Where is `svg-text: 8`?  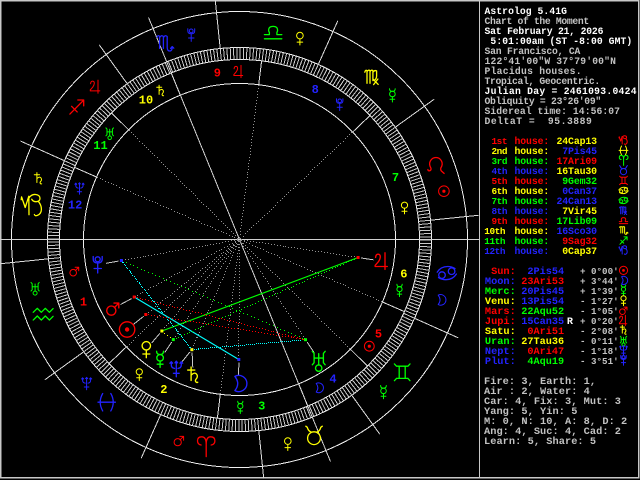 svg-text: 8 is located at coordinates (315, 90).